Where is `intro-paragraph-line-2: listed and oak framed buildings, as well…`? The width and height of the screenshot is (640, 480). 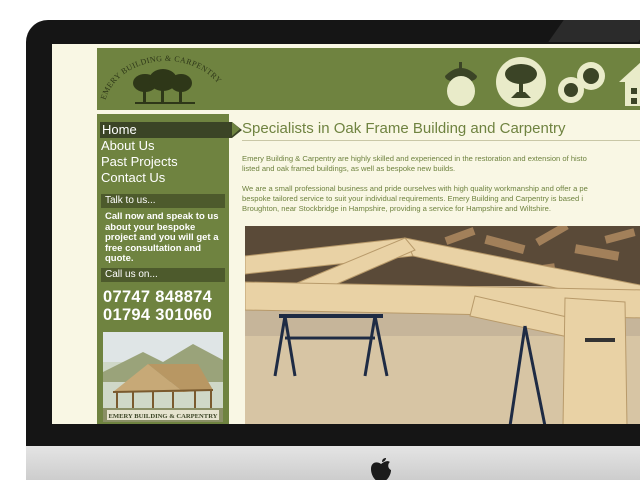
intro-paragraph-line-2: listed and oak framed buildings, as well… is located at coordinates (349, 168).